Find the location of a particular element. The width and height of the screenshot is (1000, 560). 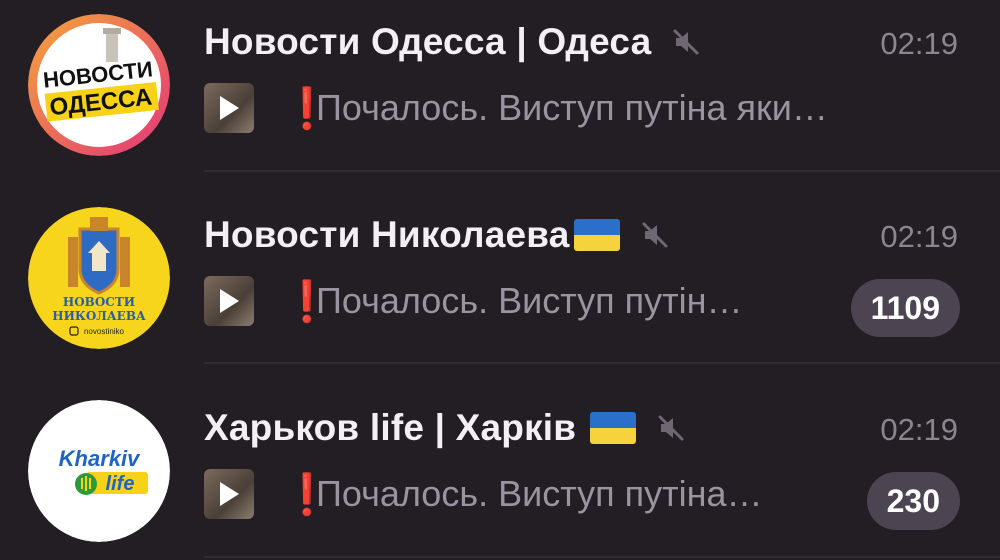

avatar-kharkiv-life: Kharkiv life is located at coordinates (99, 471).